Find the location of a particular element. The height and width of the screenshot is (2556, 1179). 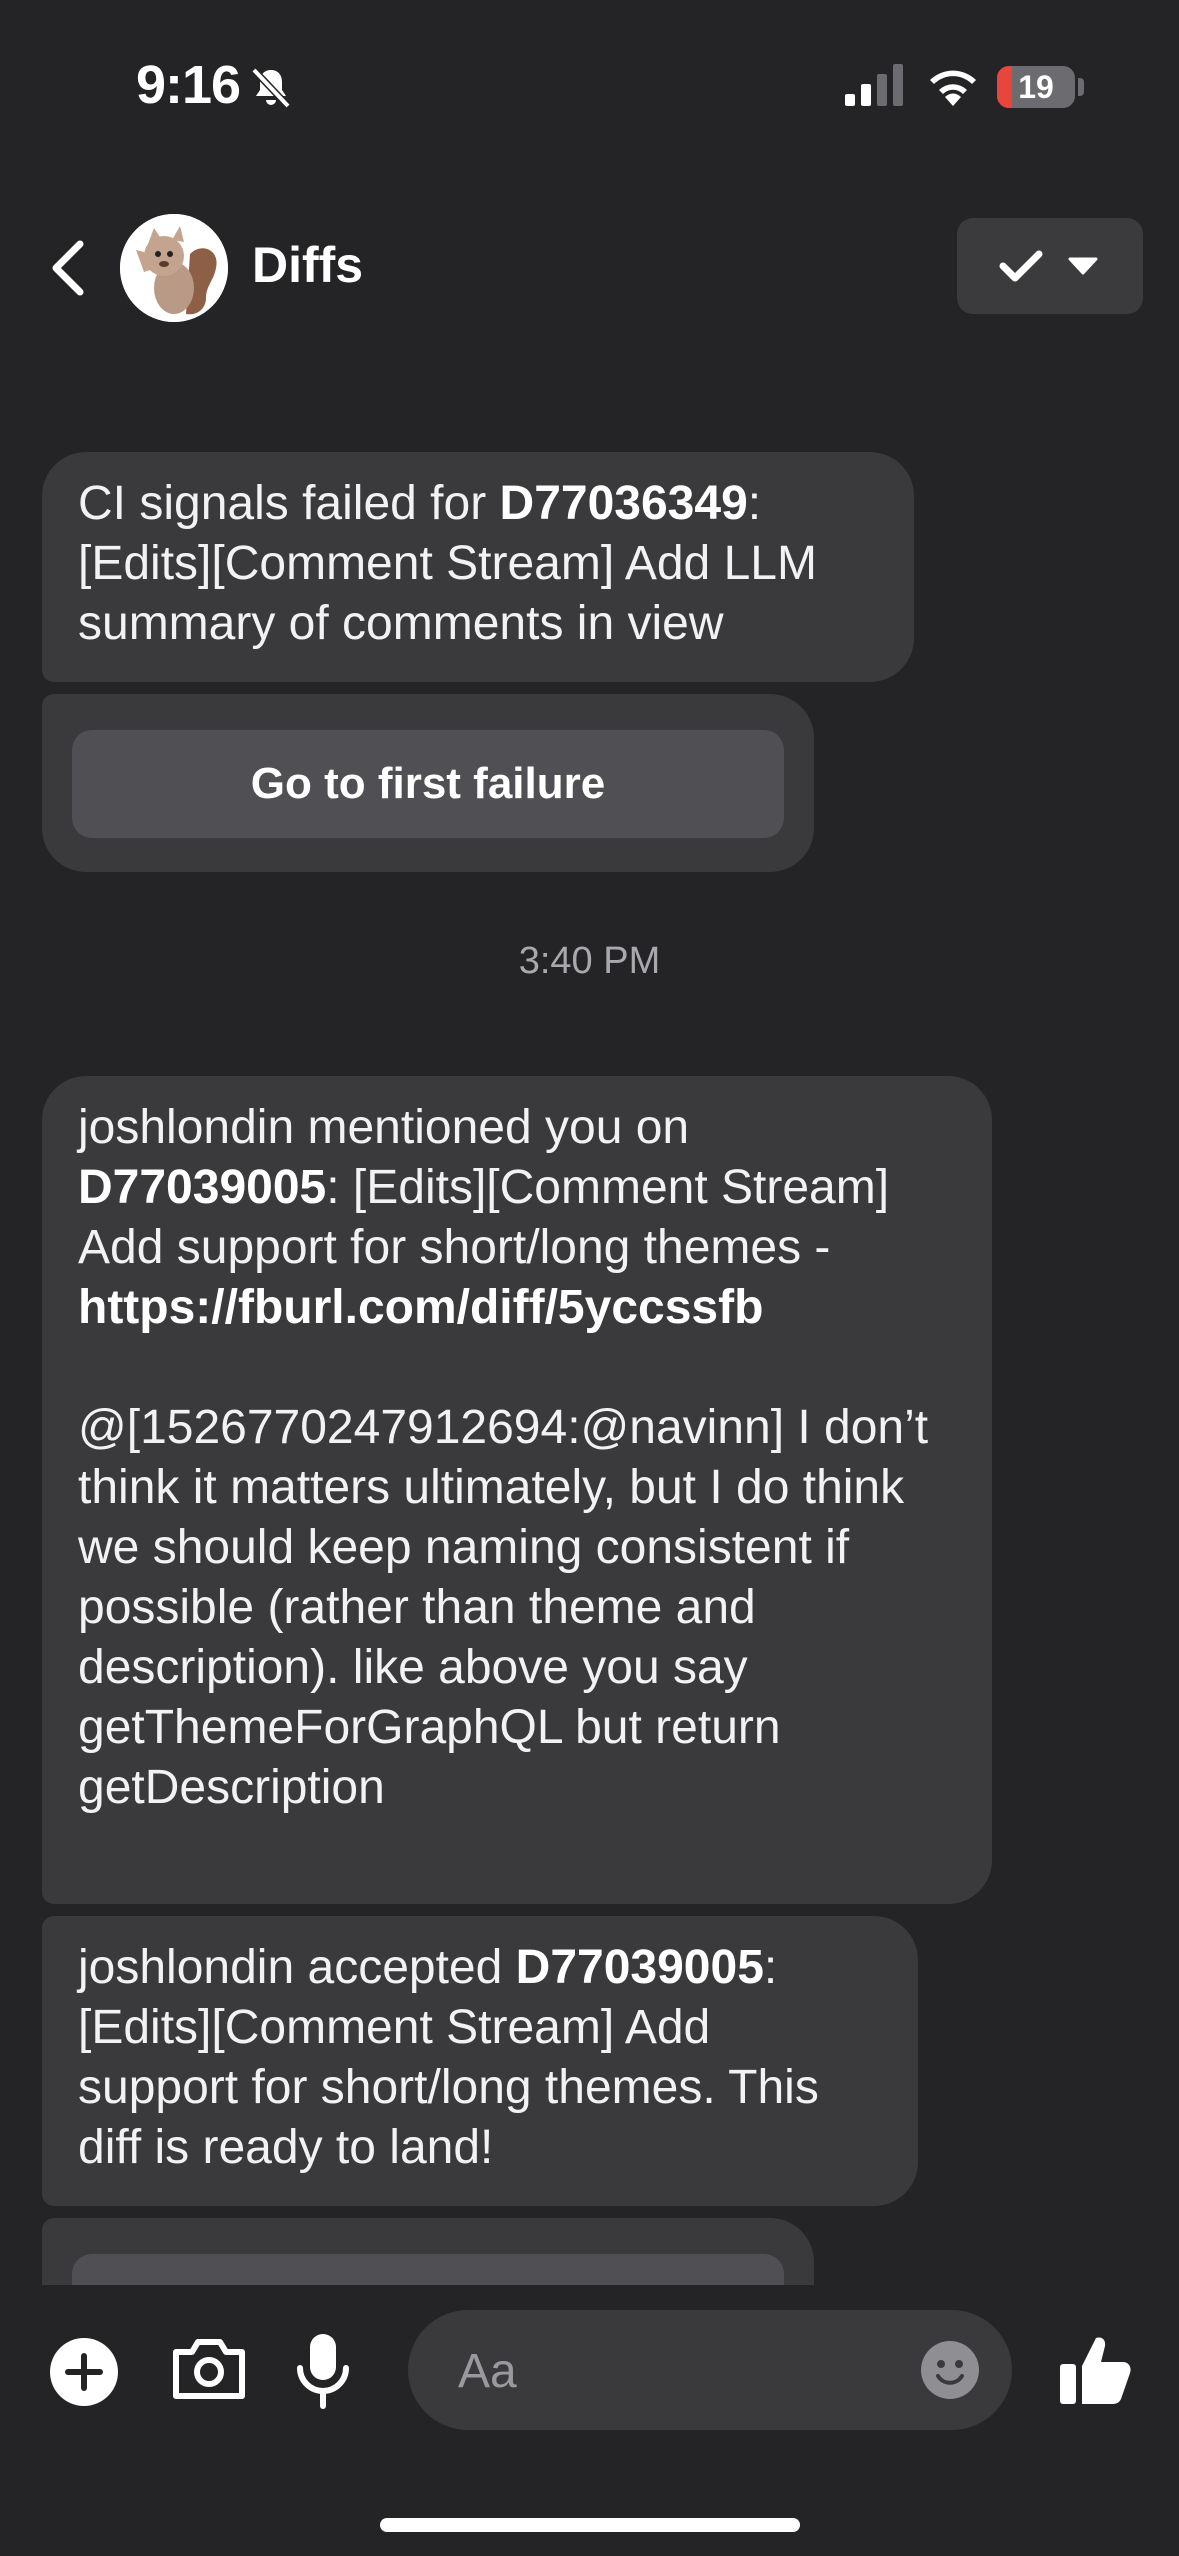

checkmark-icon is located at coordinates (1021, 266).